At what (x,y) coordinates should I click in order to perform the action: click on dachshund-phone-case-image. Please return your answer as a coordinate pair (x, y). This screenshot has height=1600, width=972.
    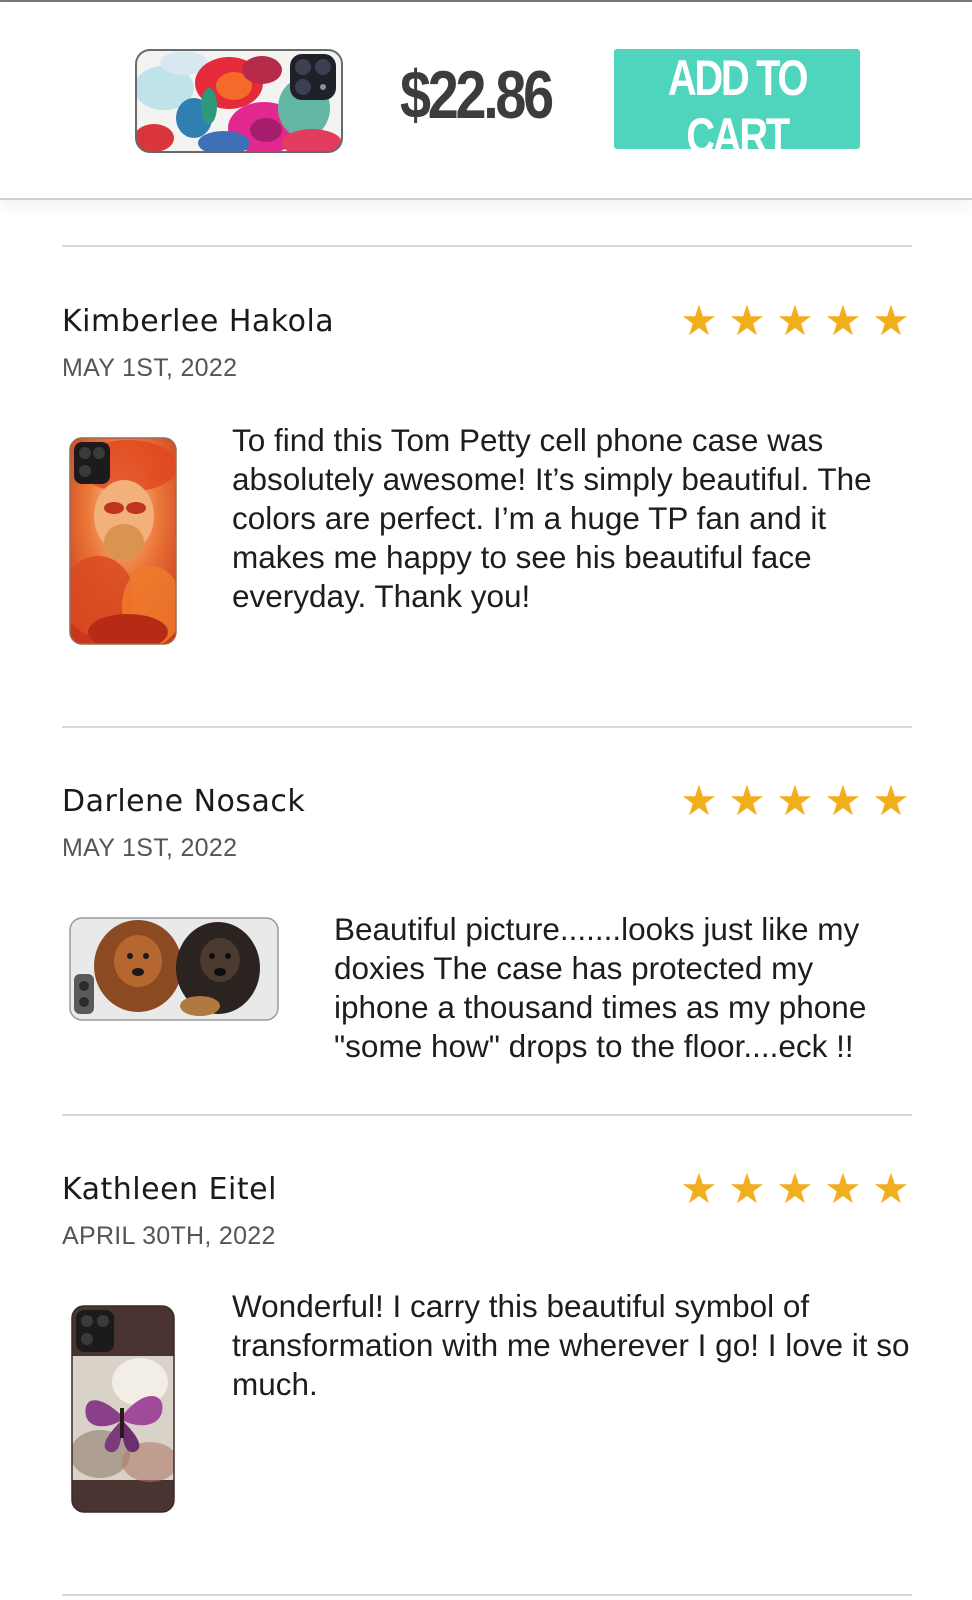
    Looking at the image, I should click on (174, 969).